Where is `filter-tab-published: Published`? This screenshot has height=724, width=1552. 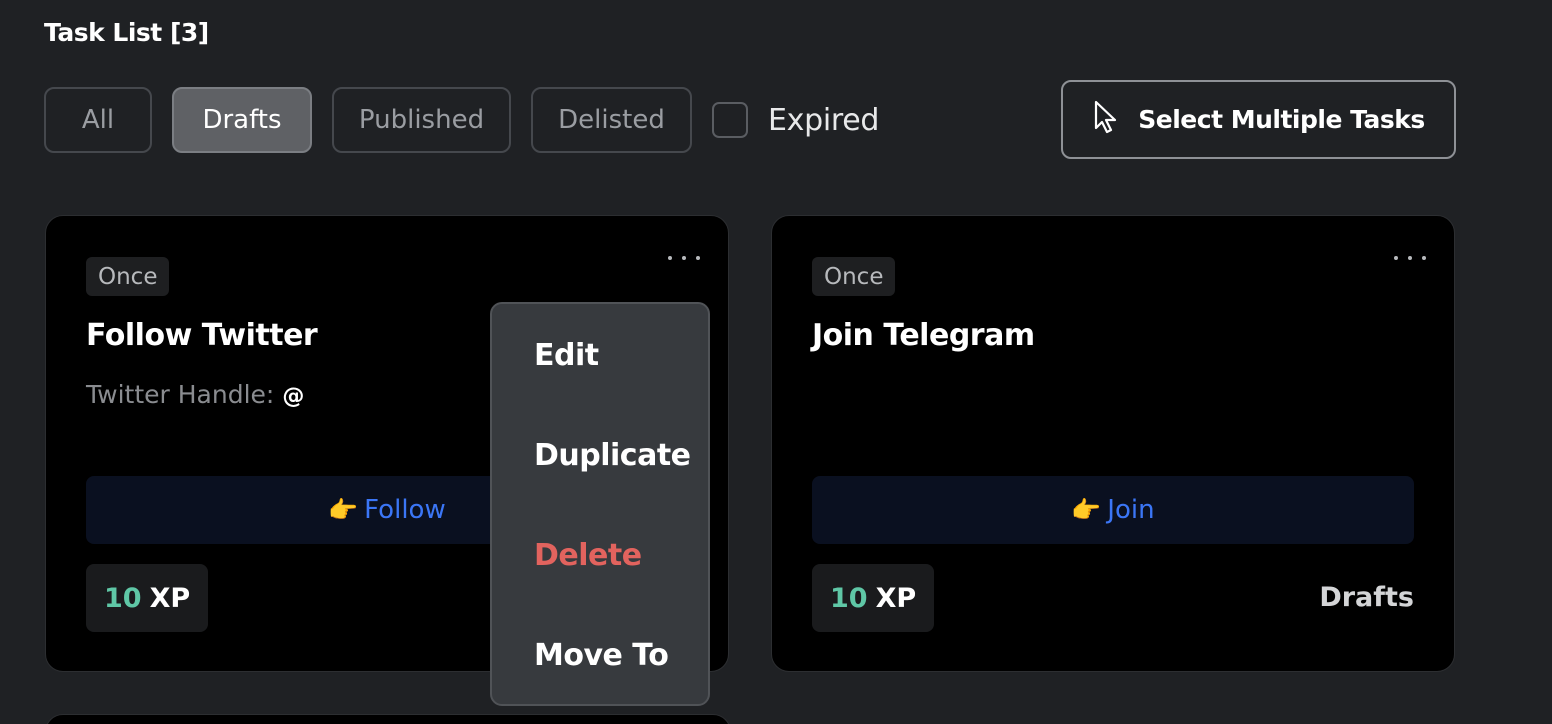
filter-tab-published: Published is located at coordinates (421, 120).